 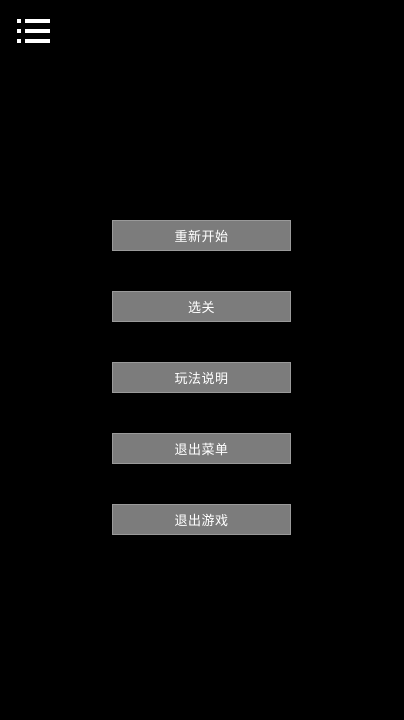 I want to click on restart-button: 重新开始, so click(x=201, y=235).